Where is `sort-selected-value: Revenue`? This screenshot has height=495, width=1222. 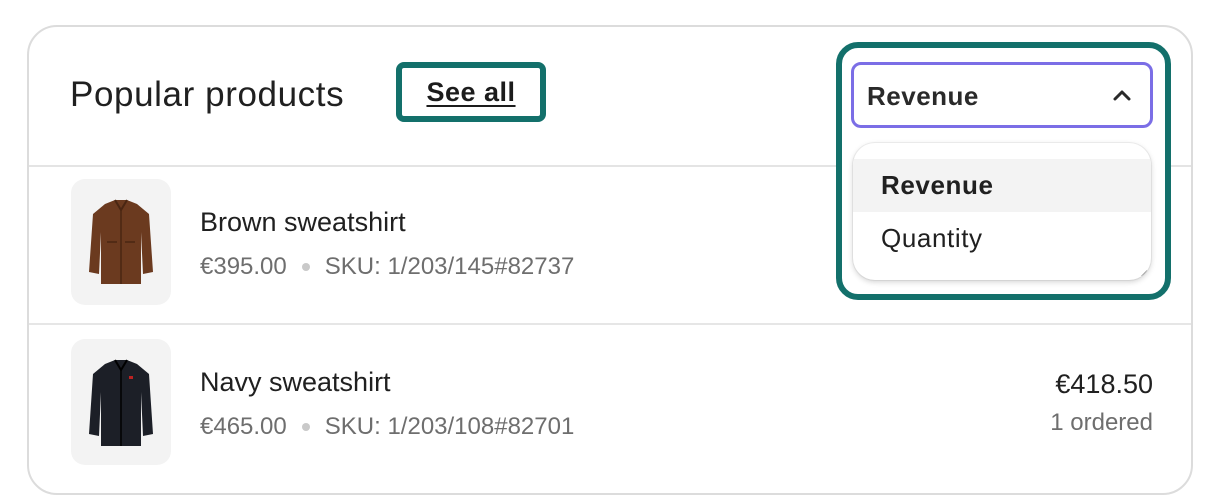 sort-selected-value: Revenue is located at coordinates (923, 96).